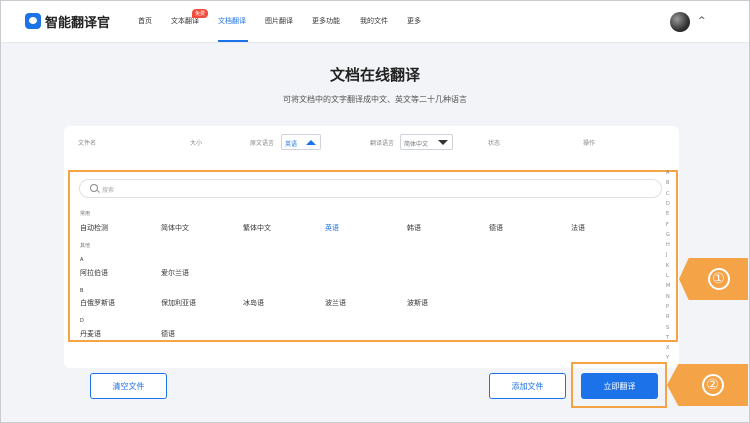 This screenshot has width=750, height=423. Describe the element at coordinates (496, 228) in the screenshot. I see `lang-option-german: 德语` at that location.